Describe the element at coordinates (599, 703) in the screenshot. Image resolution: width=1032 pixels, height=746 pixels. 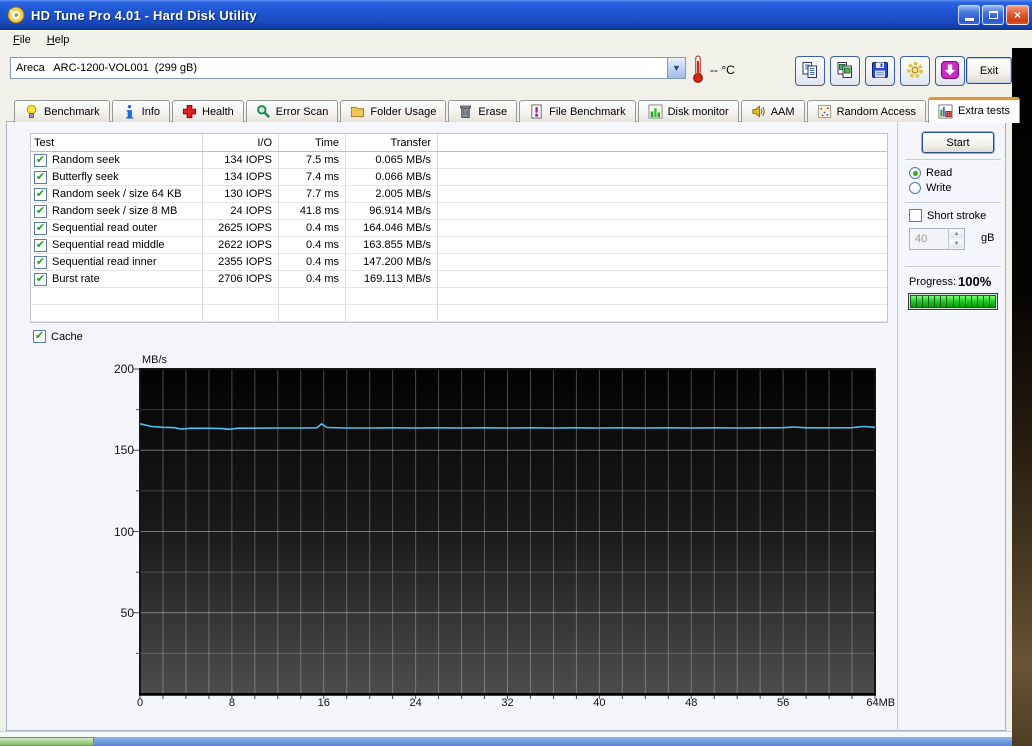
I see `chart-x-tick-label: 40` at that location.